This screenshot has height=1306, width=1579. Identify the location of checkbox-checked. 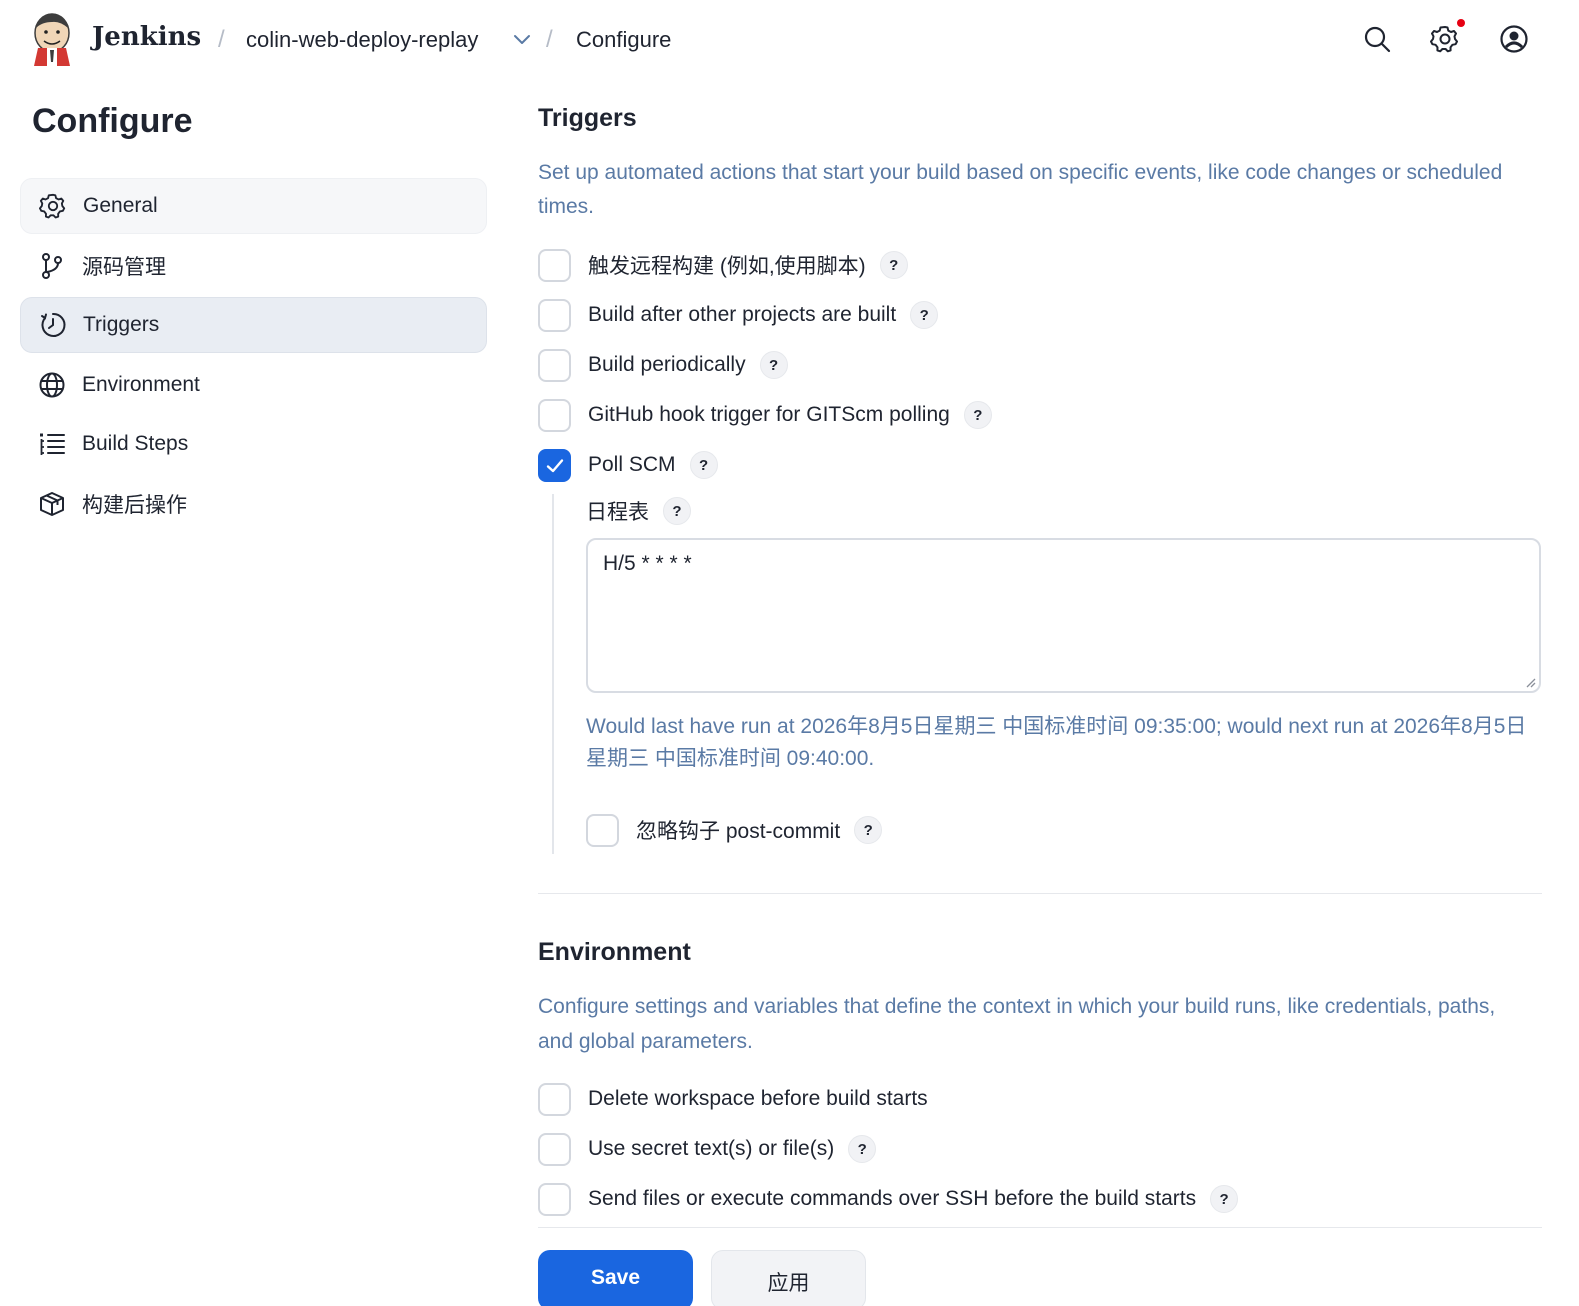
(554, 465).